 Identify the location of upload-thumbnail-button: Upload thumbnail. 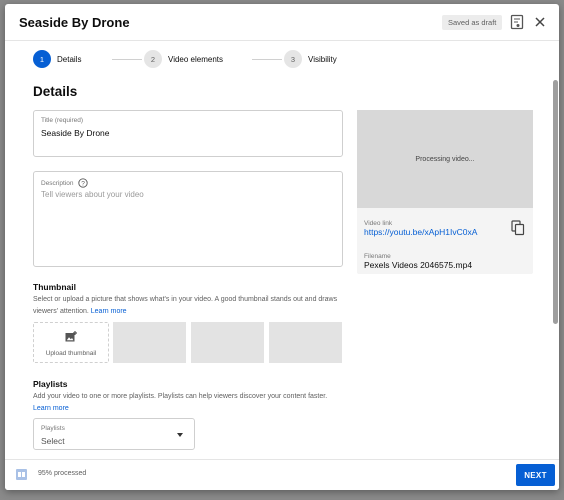
(71, 342).